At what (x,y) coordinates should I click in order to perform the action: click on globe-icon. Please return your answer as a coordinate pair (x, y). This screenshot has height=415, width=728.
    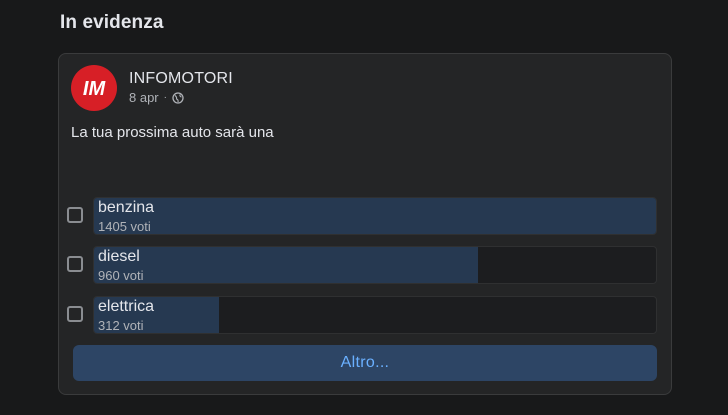
    Looking at the image, I should click on (178, 97).